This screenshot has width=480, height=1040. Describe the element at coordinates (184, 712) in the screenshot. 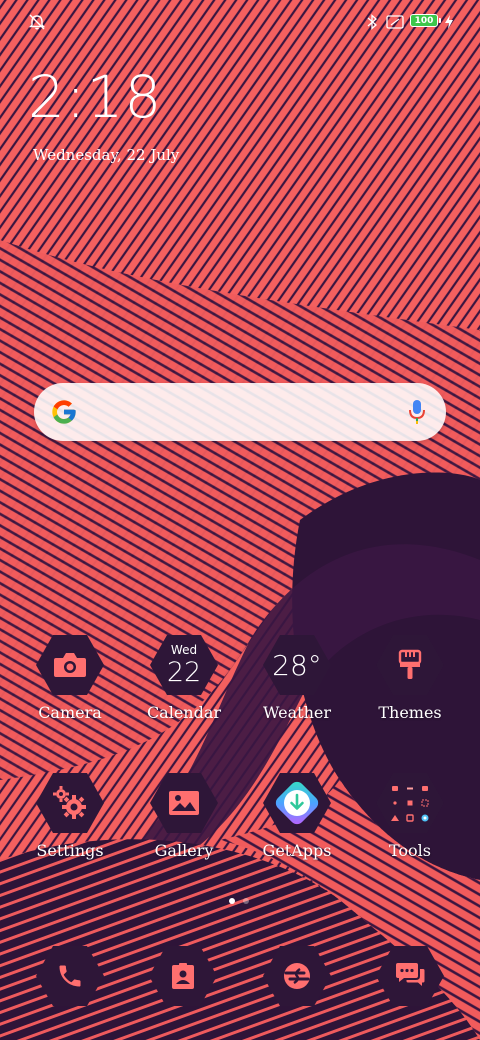

I see `app-label: Calendar` at that location.